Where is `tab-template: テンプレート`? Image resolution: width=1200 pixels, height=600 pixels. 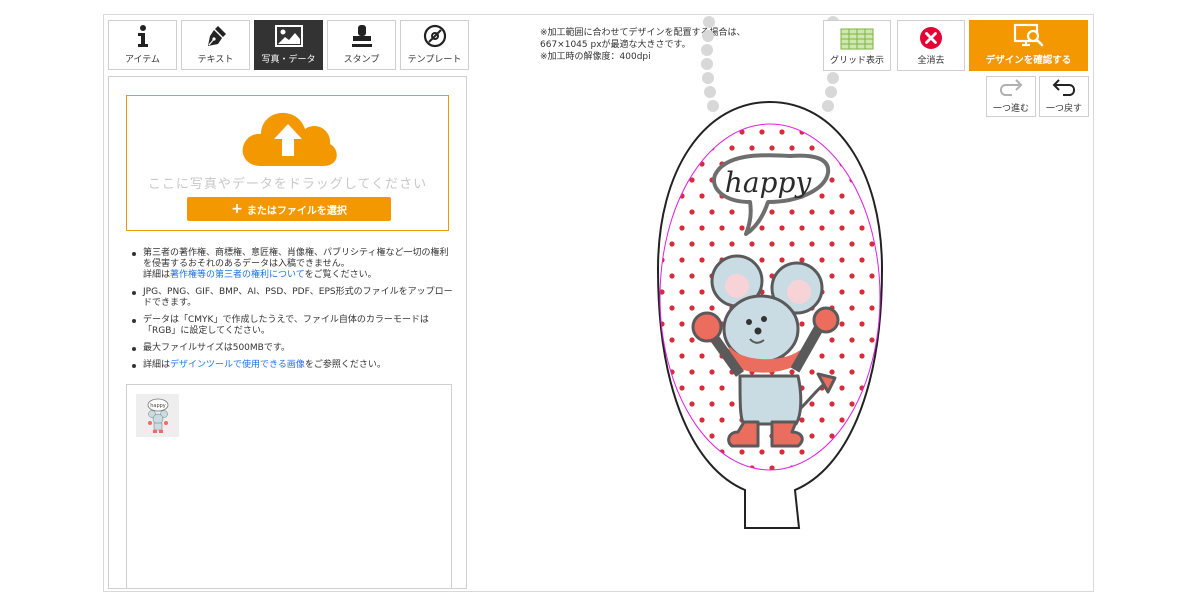
tab-template: テンプレート is located at coordinates (434, 45).